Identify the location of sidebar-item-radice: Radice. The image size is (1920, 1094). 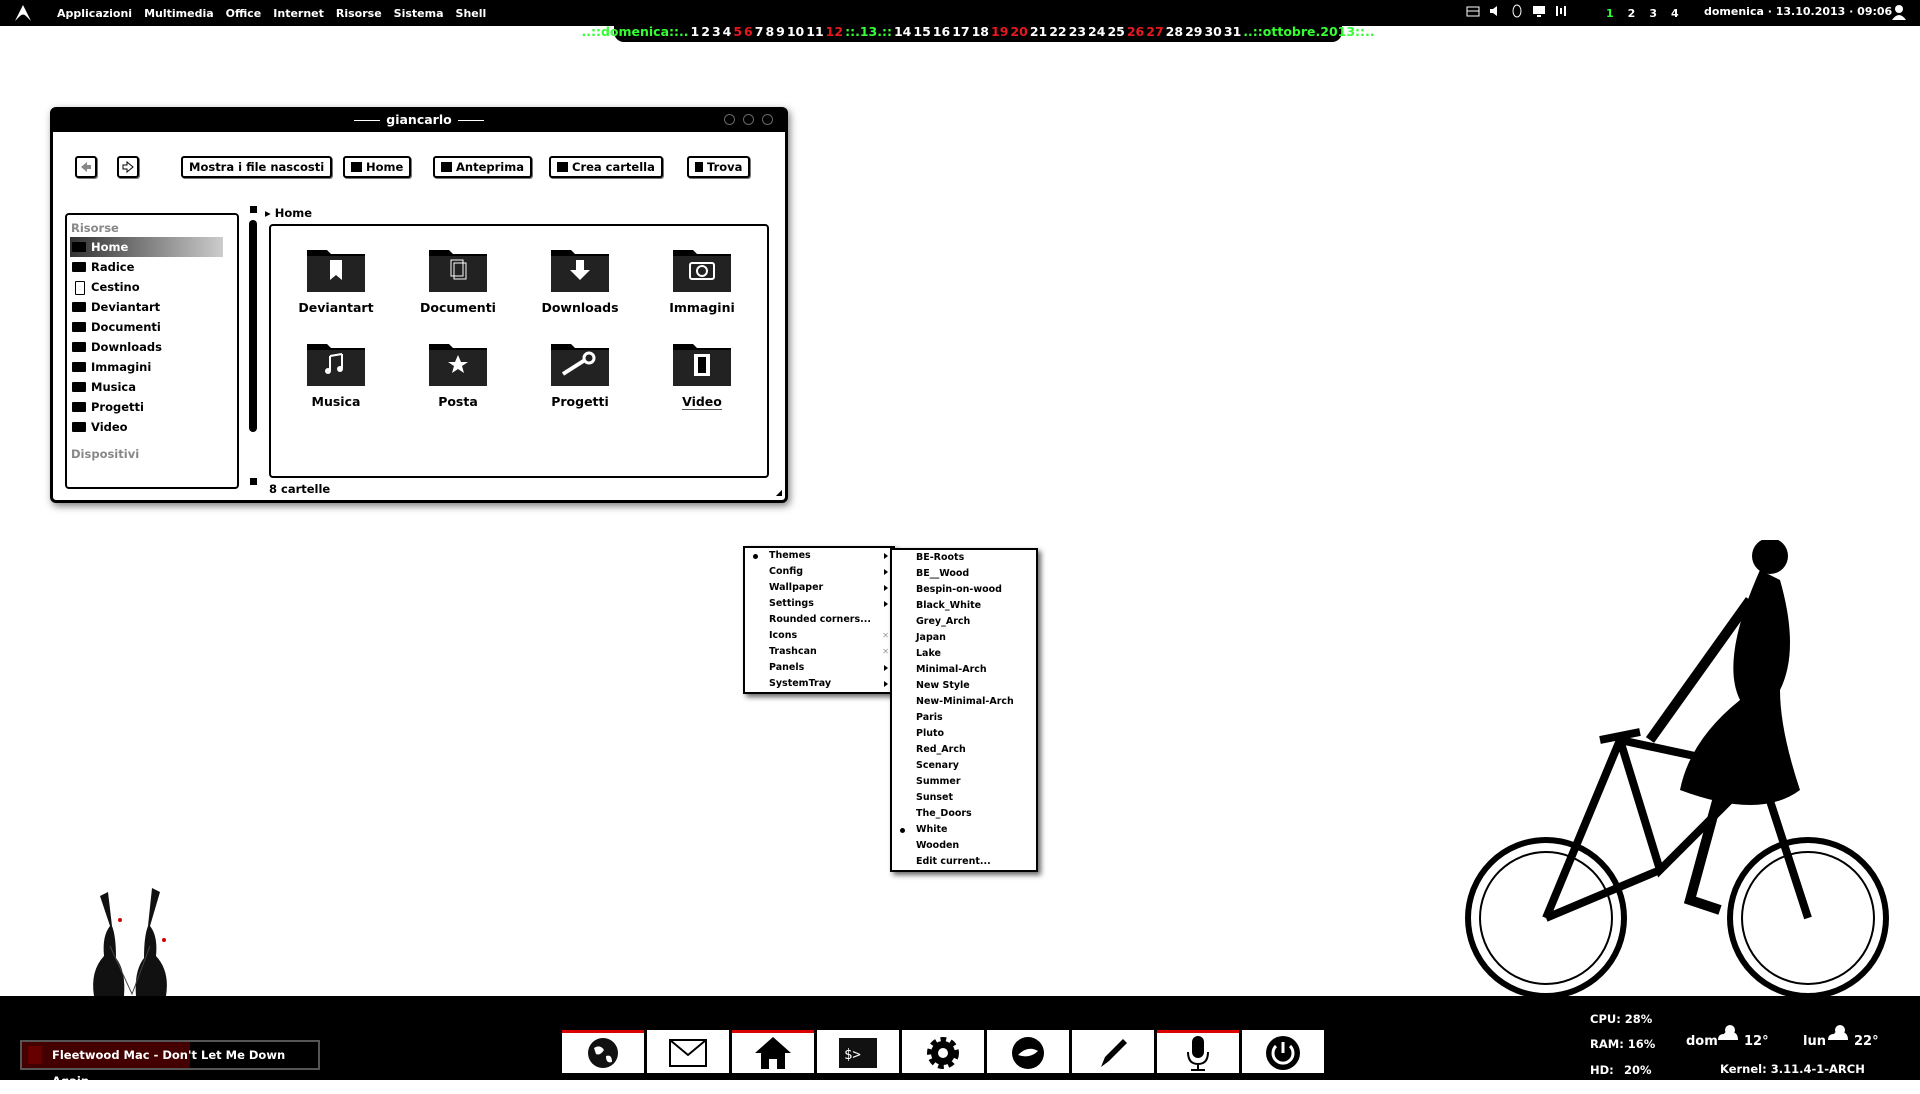
(152, 267).